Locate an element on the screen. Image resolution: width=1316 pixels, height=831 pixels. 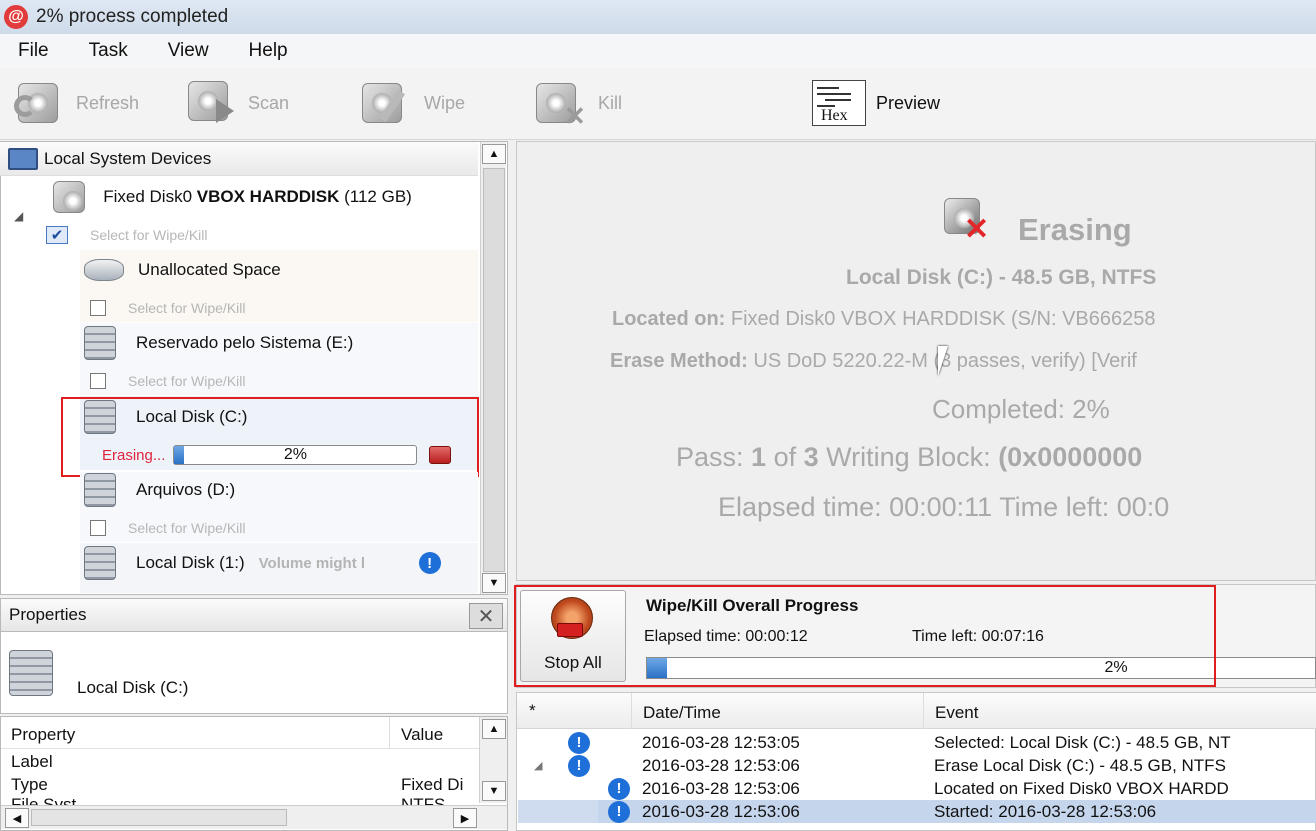
disk-select-label: Select for Wipe/Kill is located at coordinates (149, 235).